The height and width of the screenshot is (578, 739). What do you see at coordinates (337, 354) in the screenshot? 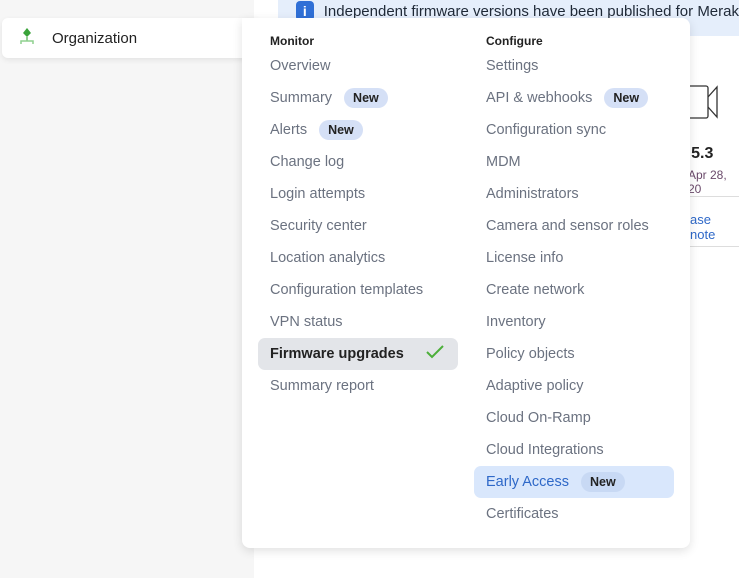
I see `menu-item-label: Firmware upgrades` at bounding box center [337, 354].